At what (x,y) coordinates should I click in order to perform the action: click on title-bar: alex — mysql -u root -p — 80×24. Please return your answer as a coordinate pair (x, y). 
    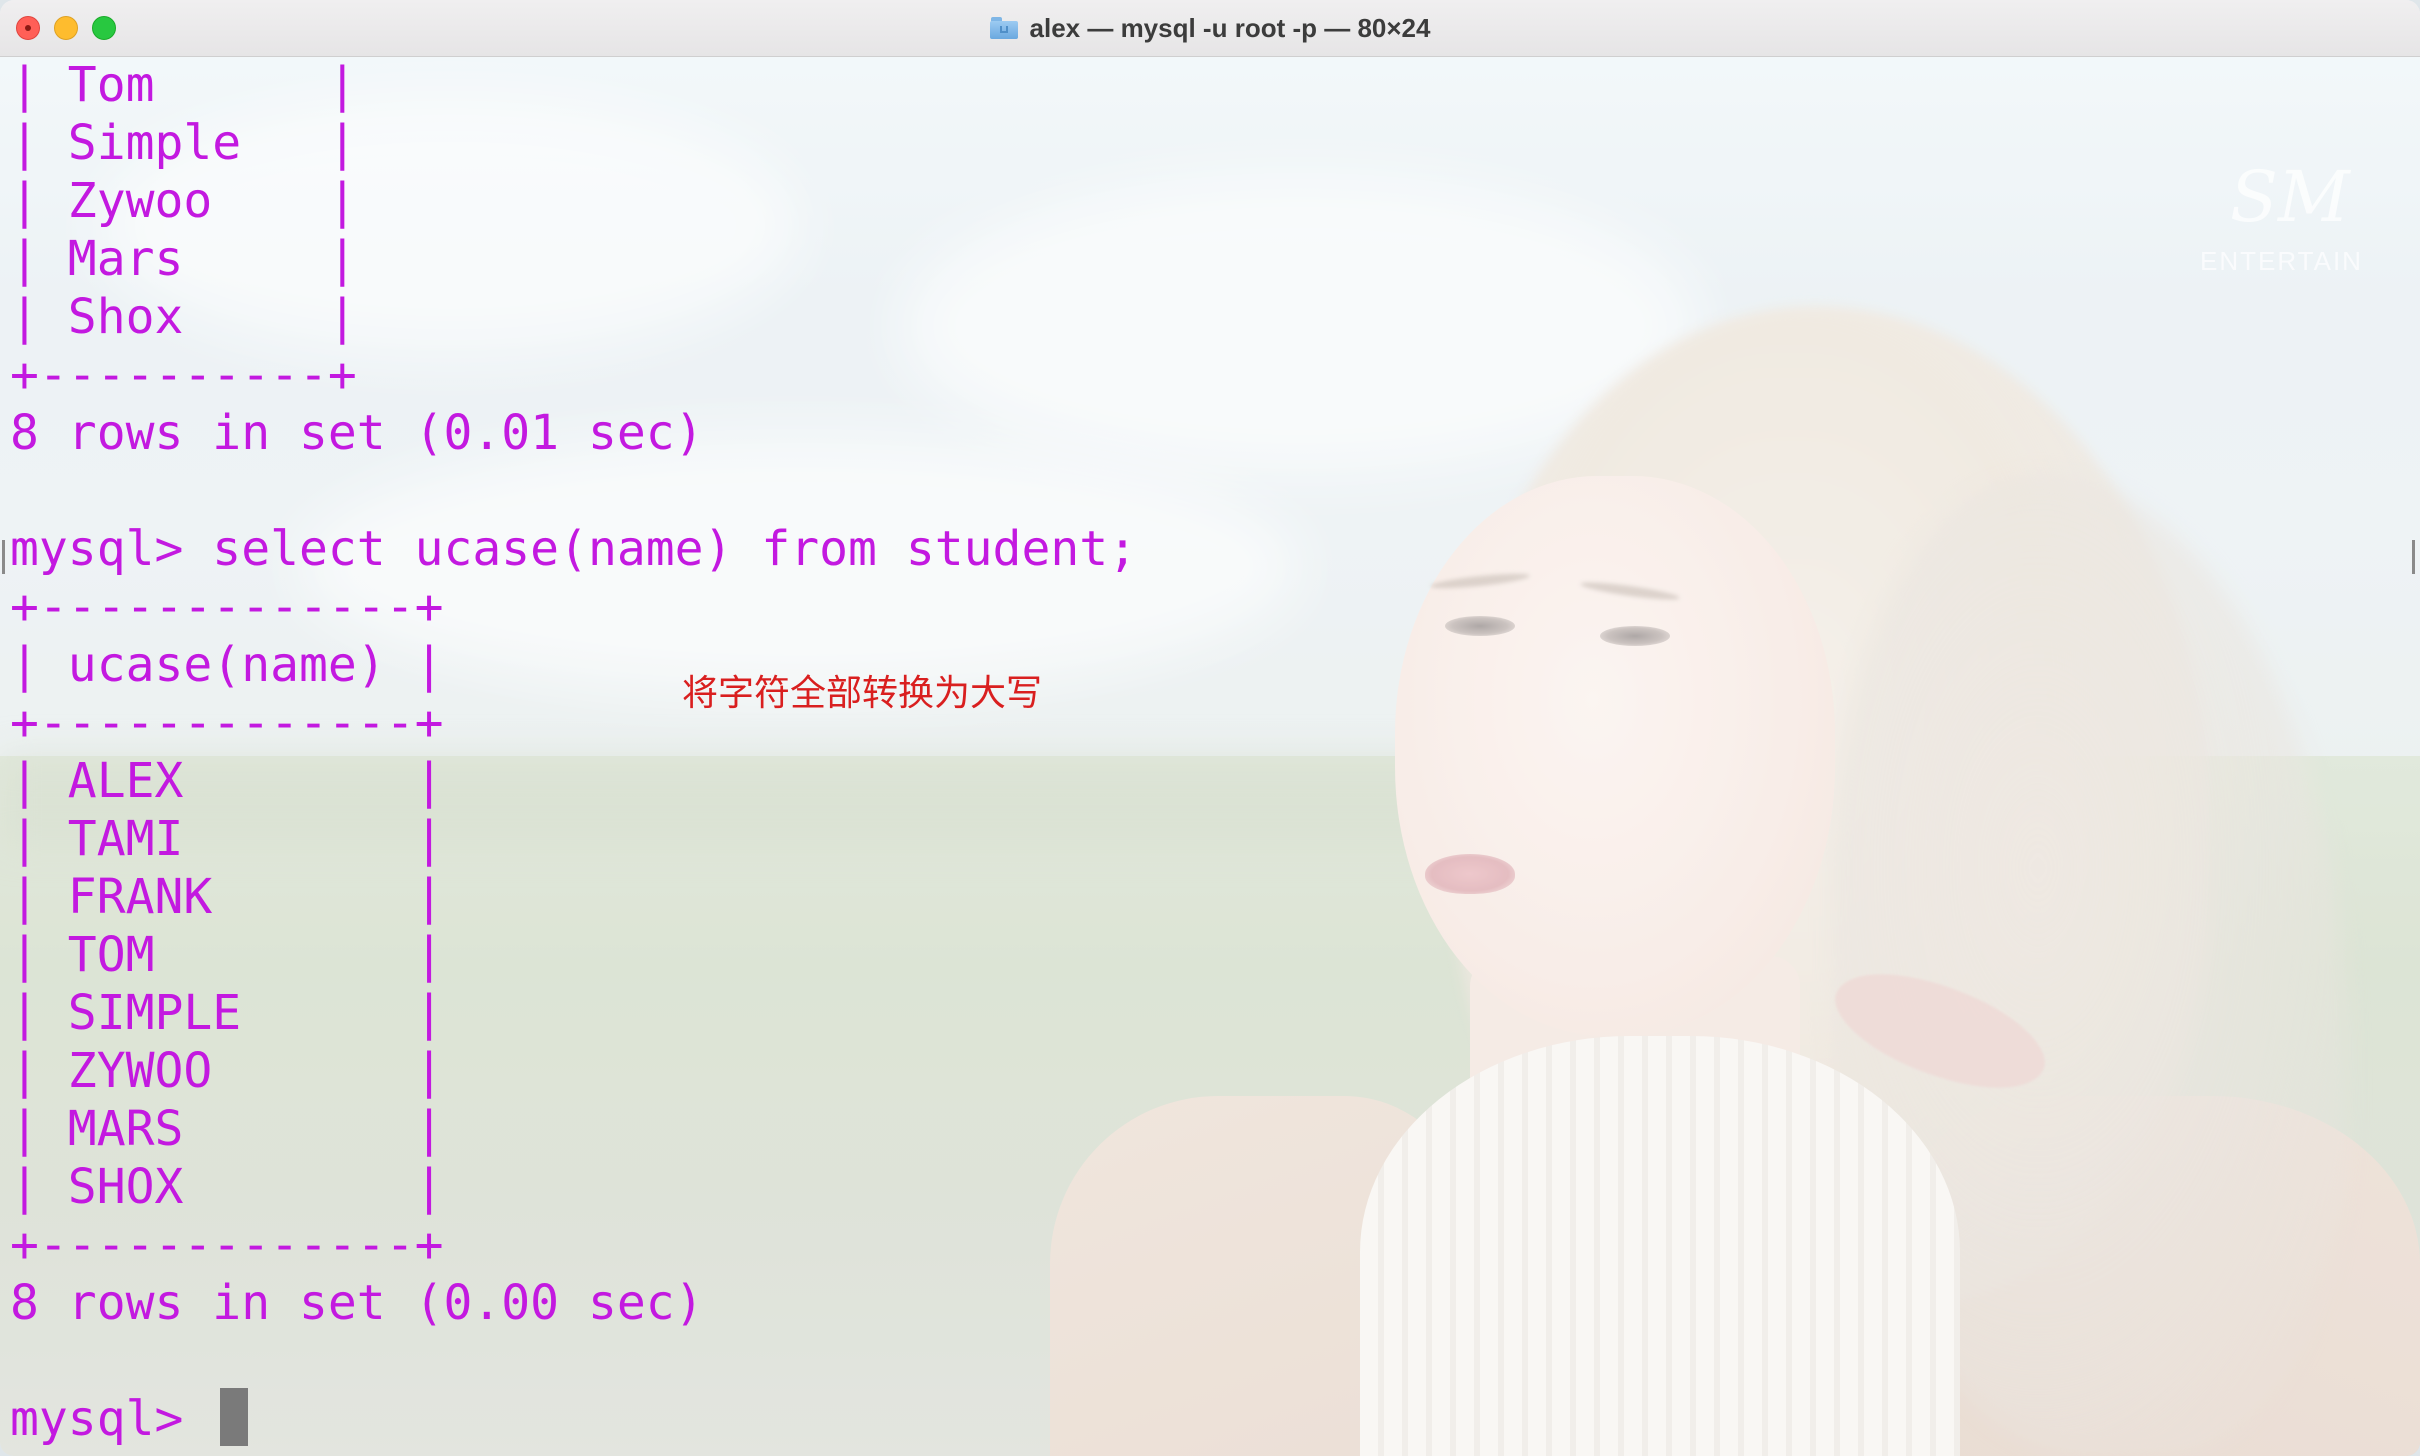
    Looking at the image, I should click on (1210, 28).